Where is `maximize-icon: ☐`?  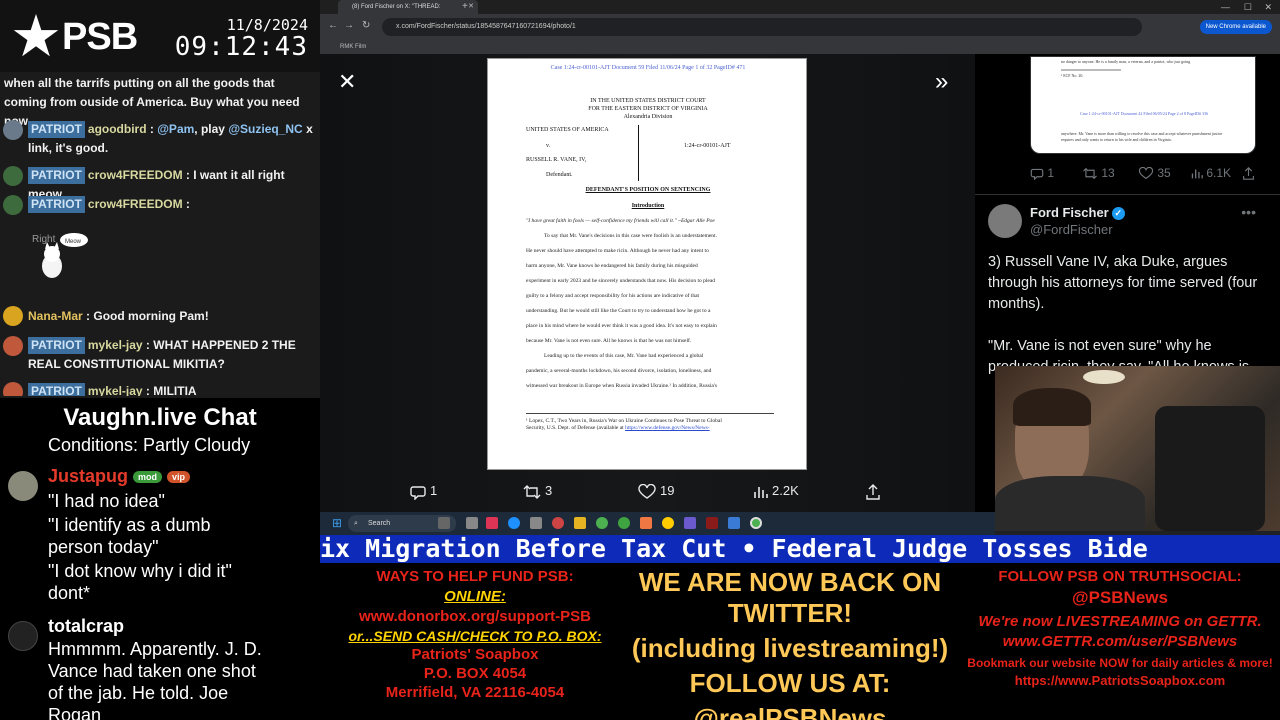 maximize-icon: ☐ is located at coordinates (1248, 7).